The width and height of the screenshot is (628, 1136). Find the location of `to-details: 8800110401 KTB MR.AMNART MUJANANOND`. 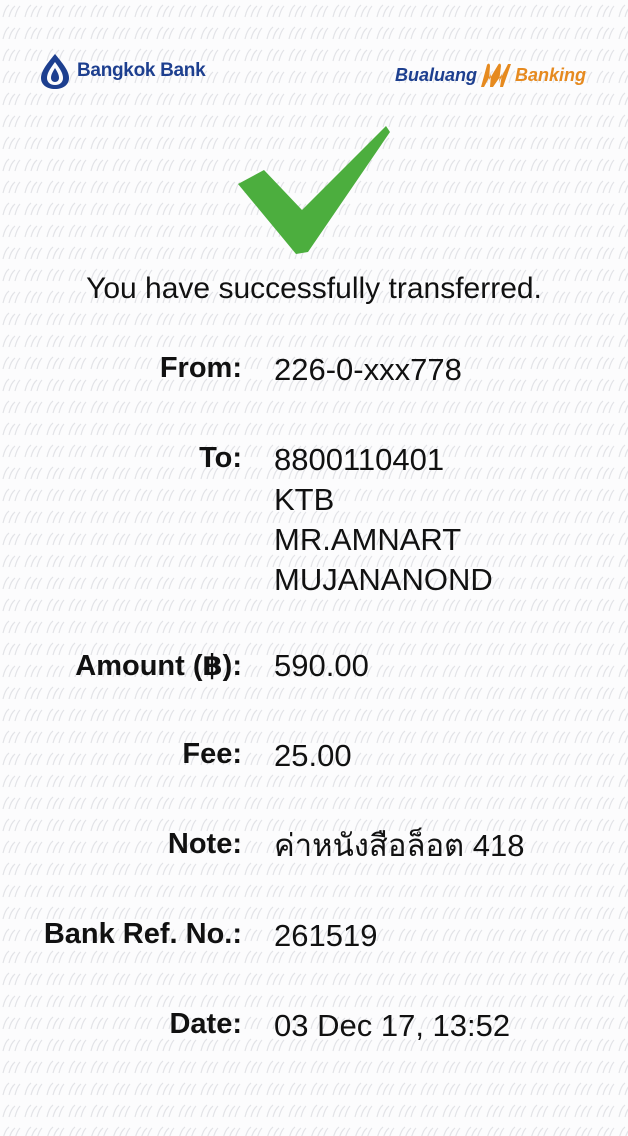

to-details: 8800110401 KTB MR.AMNART MUJANANOND is located at coordinates (383, 520).